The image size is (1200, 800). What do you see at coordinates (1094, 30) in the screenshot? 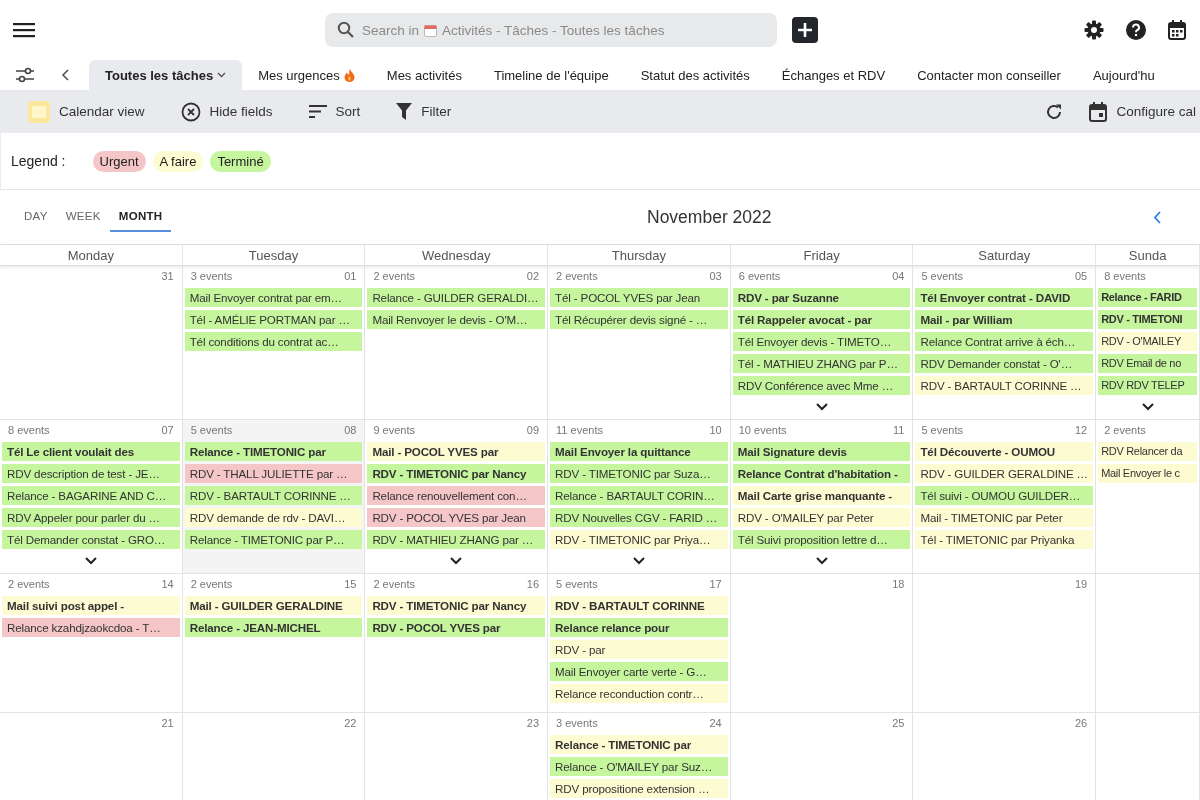
I see `settings-icon` at bounding box center [1094, 30].